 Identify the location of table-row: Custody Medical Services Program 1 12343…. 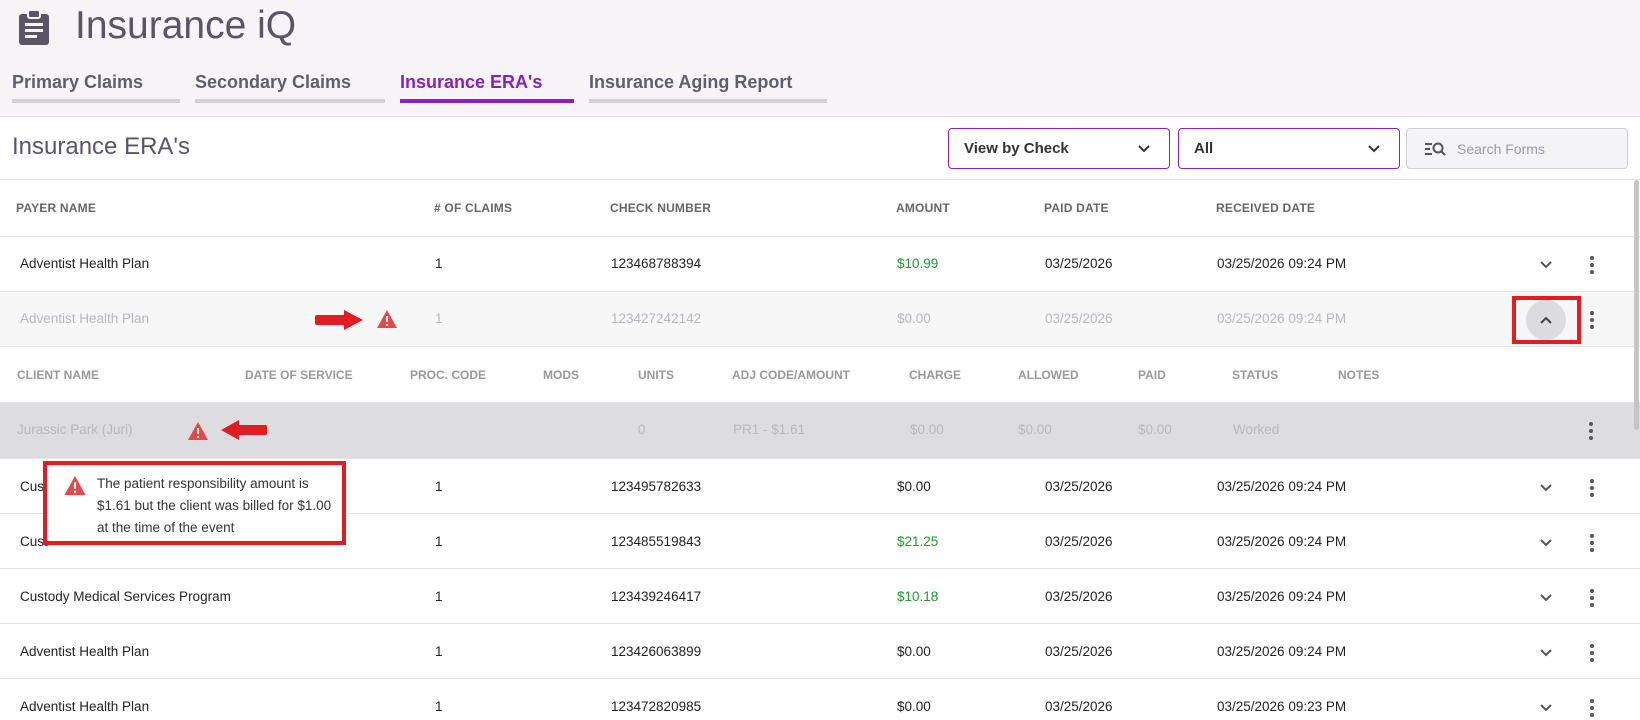
(820, 596).